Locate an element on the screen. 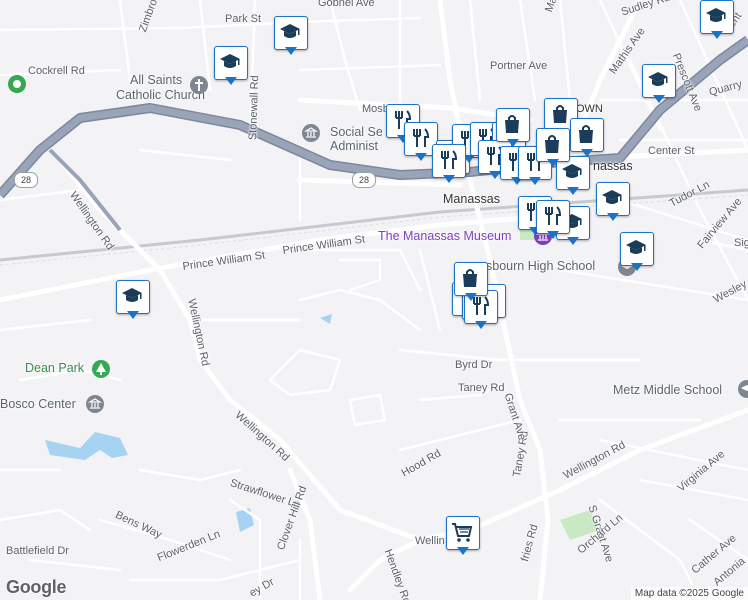  shopping-cart-pin is located at coordinates (463, 537).